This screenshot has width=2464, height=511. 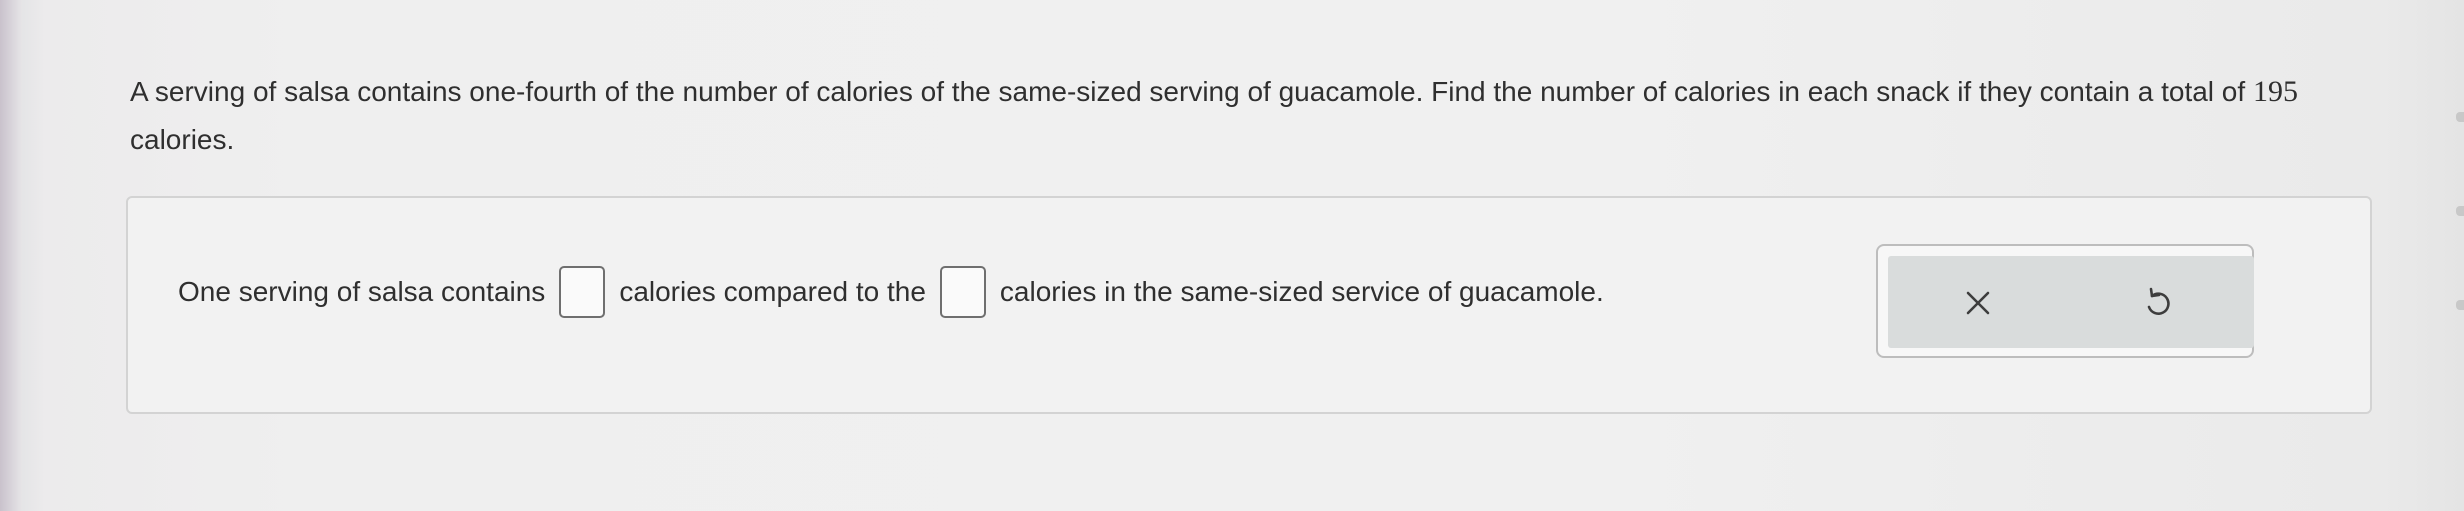 What do you see at coordinates (182, 139) in the screenshot?
I see `question-end: calories.` at bounding box center [182, 139].